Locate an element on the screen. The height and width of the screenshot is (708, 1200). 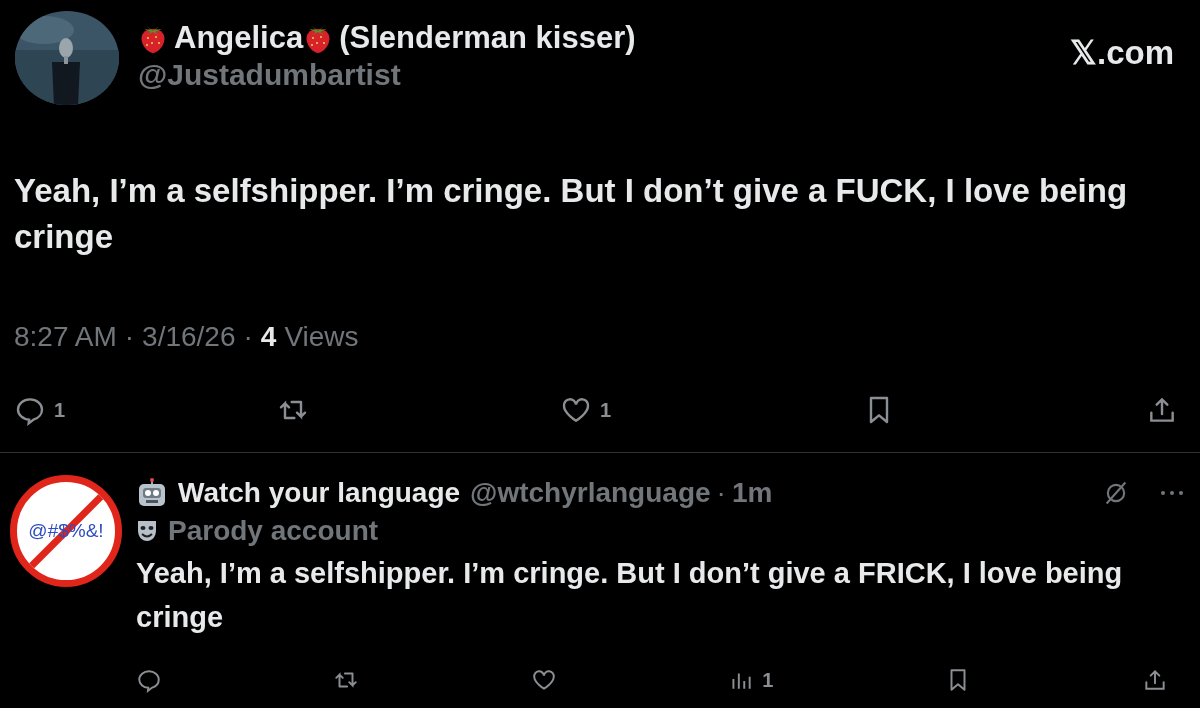
views-label: Views is located at coordinates (321, 337).